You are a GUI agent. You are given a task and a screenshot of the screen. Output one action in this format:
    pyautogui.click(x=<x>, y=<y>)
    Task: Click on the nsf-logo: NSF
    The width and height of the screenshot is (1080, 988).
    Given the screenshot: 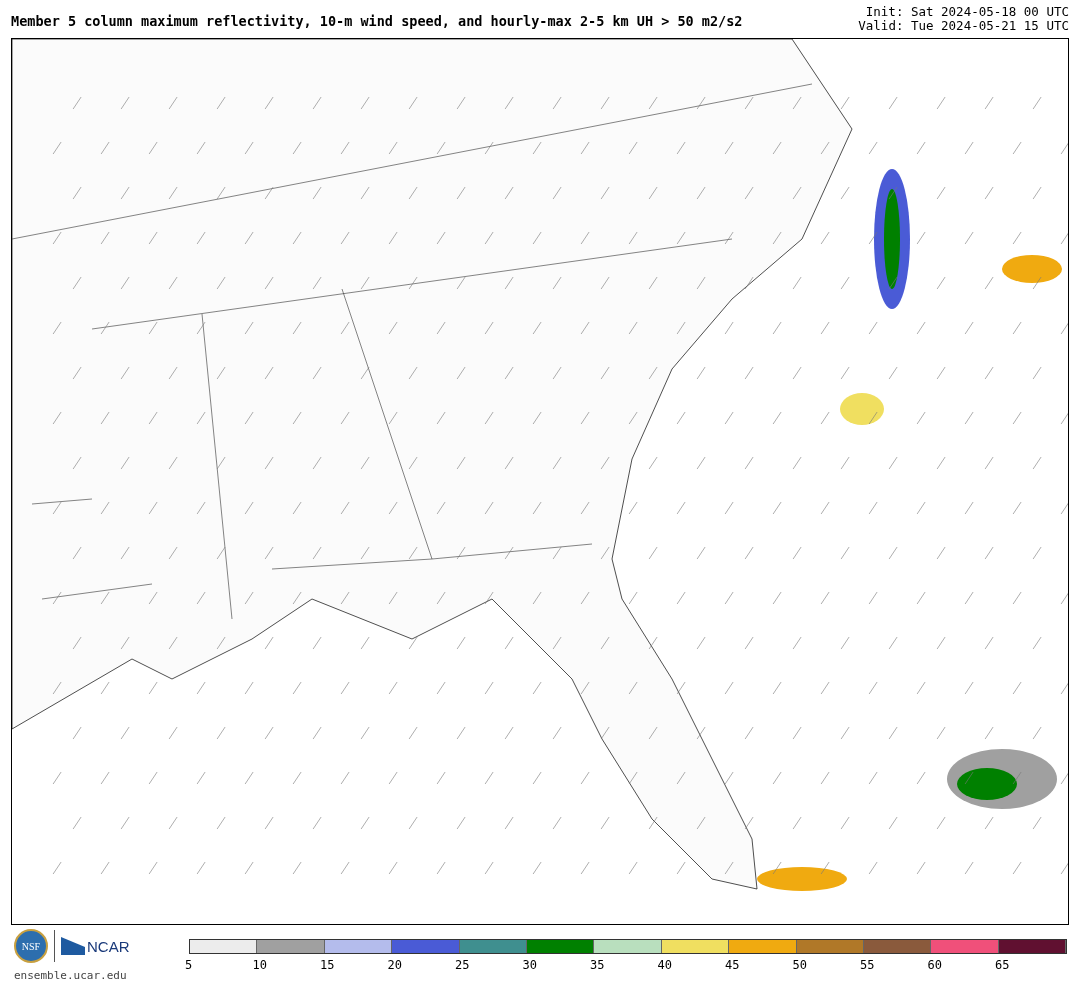 What is the action you would take?
    pyautogui.click(x=31, y=946)
    